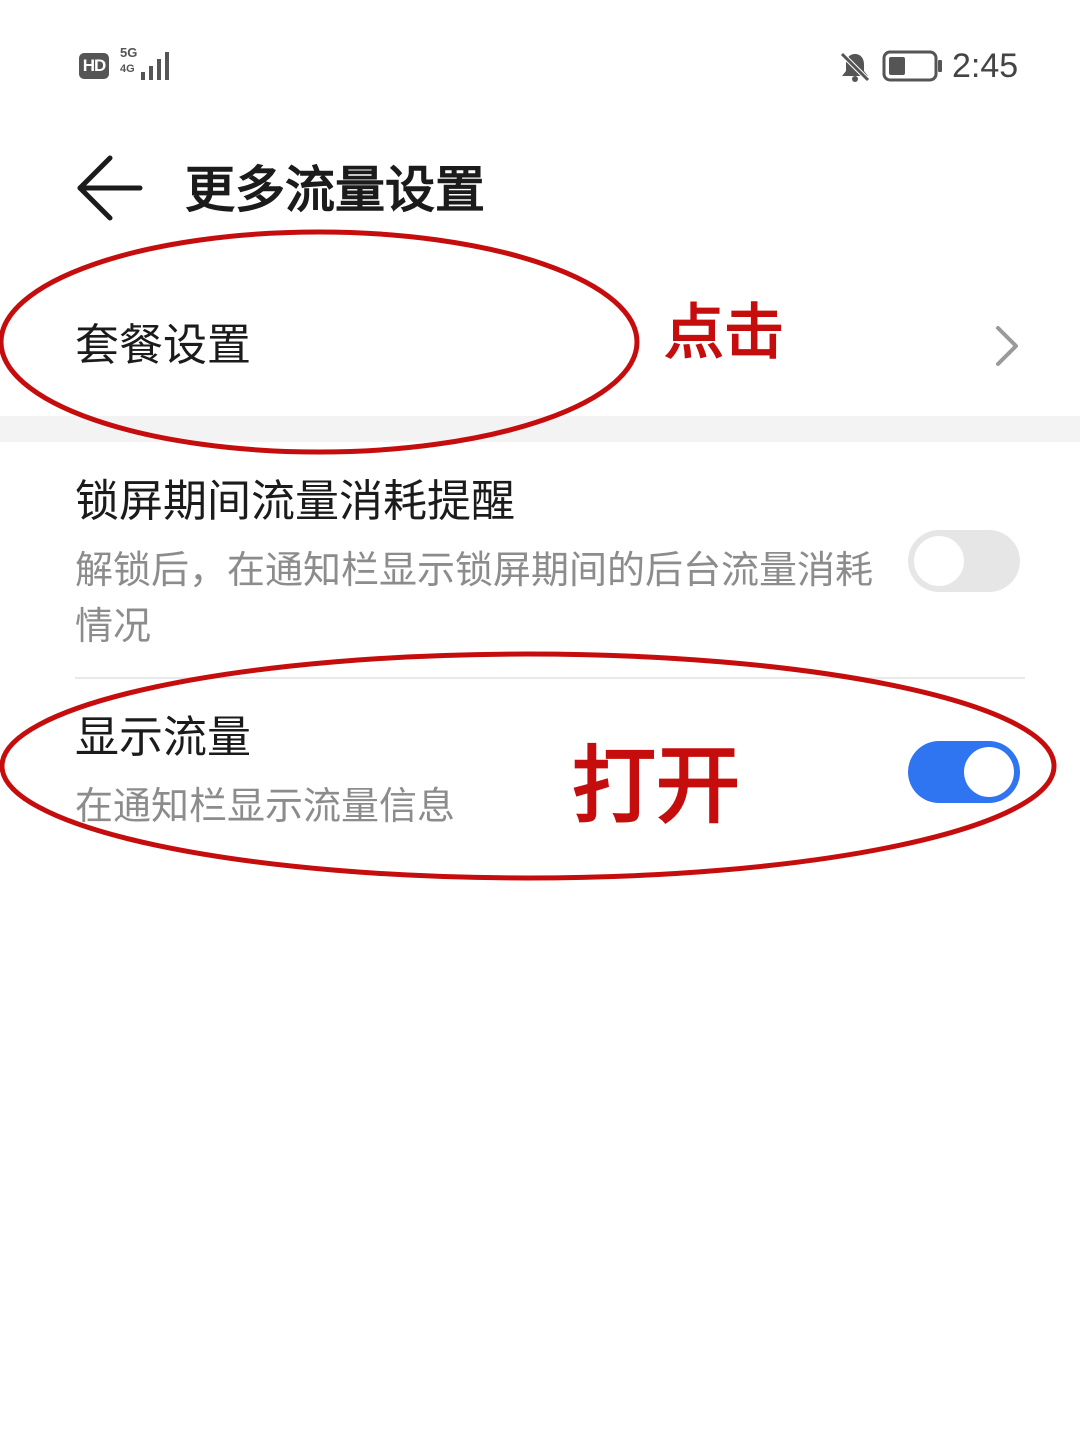 The image size is (1080, 1443). I want to click on row-divider, so click(550, 678).